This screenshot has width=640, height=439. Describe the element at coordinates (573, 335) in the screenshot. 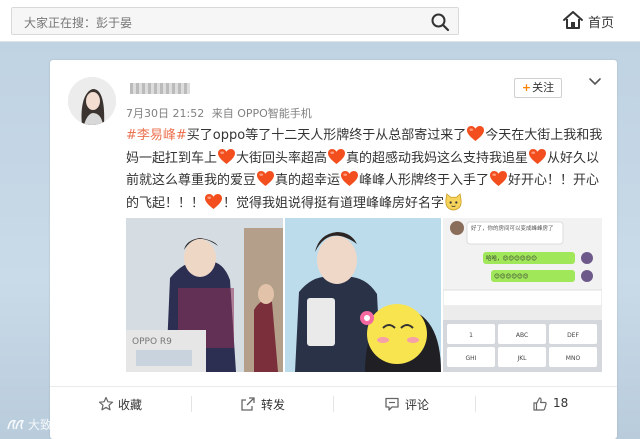

I see `key-def: DEF` at that location.